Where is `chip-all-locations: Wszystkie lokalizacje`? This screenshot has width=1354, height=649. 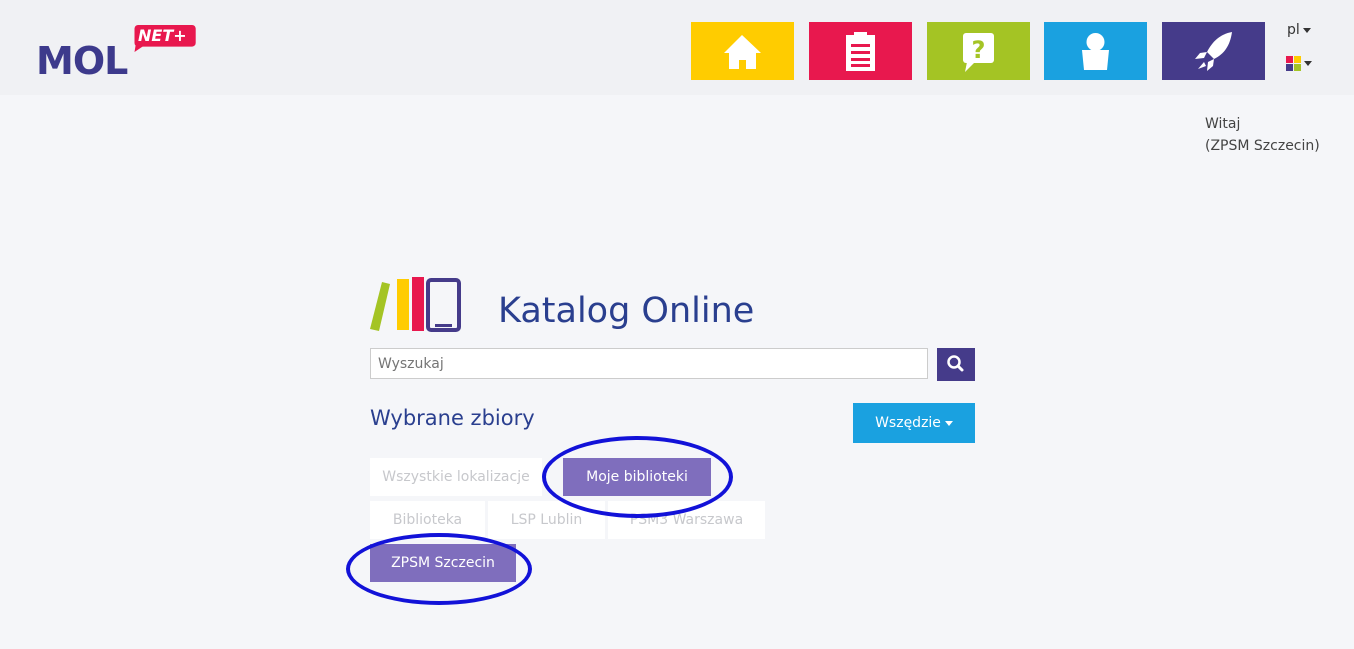 chip-all-locations: Wszystkie lokalizacje is located at coordinates (456, 477).